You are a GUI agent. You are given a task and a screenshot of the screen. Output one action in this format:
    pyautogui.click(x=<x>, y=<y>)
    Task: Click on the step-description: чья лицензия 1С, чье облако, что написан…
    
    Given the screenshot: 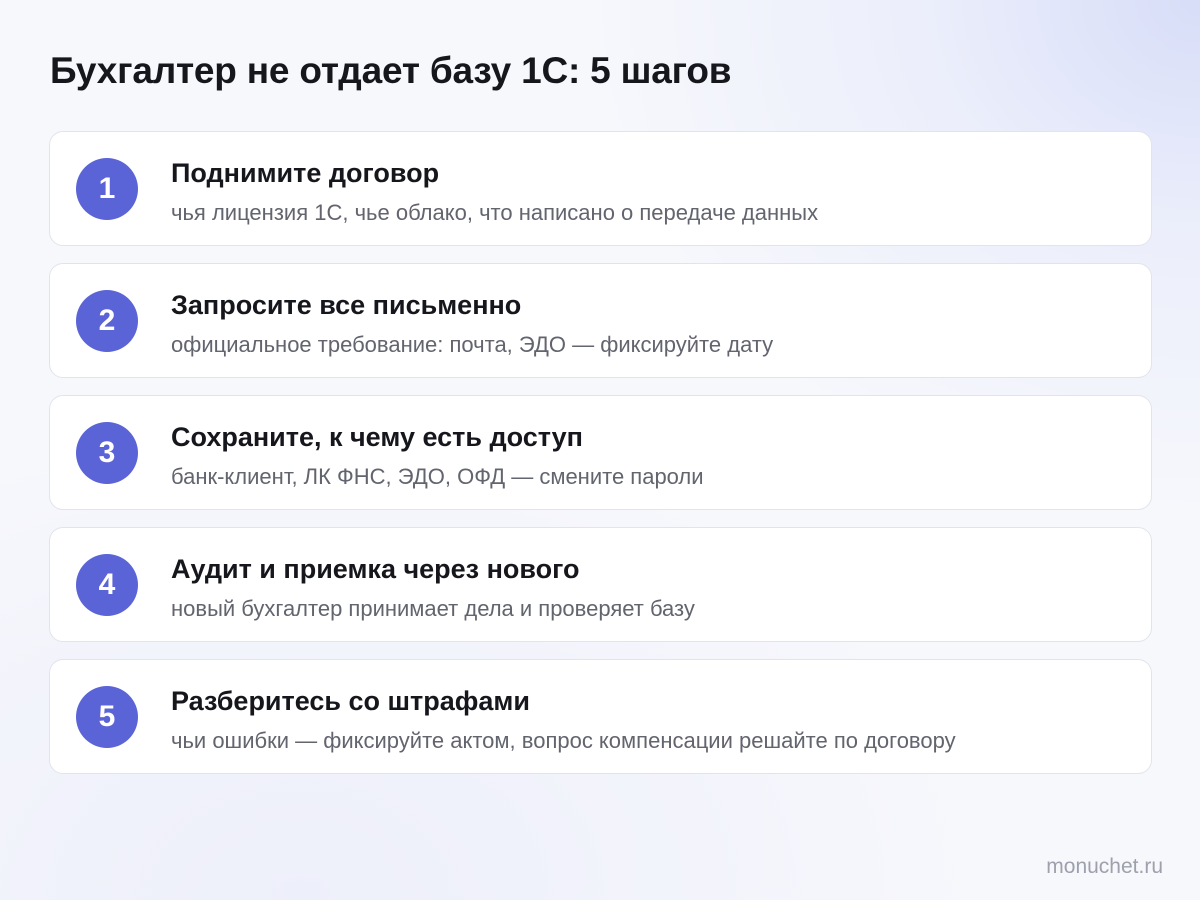 What is the action you would take?
    pyautogui.click(x=495, y=212)
    